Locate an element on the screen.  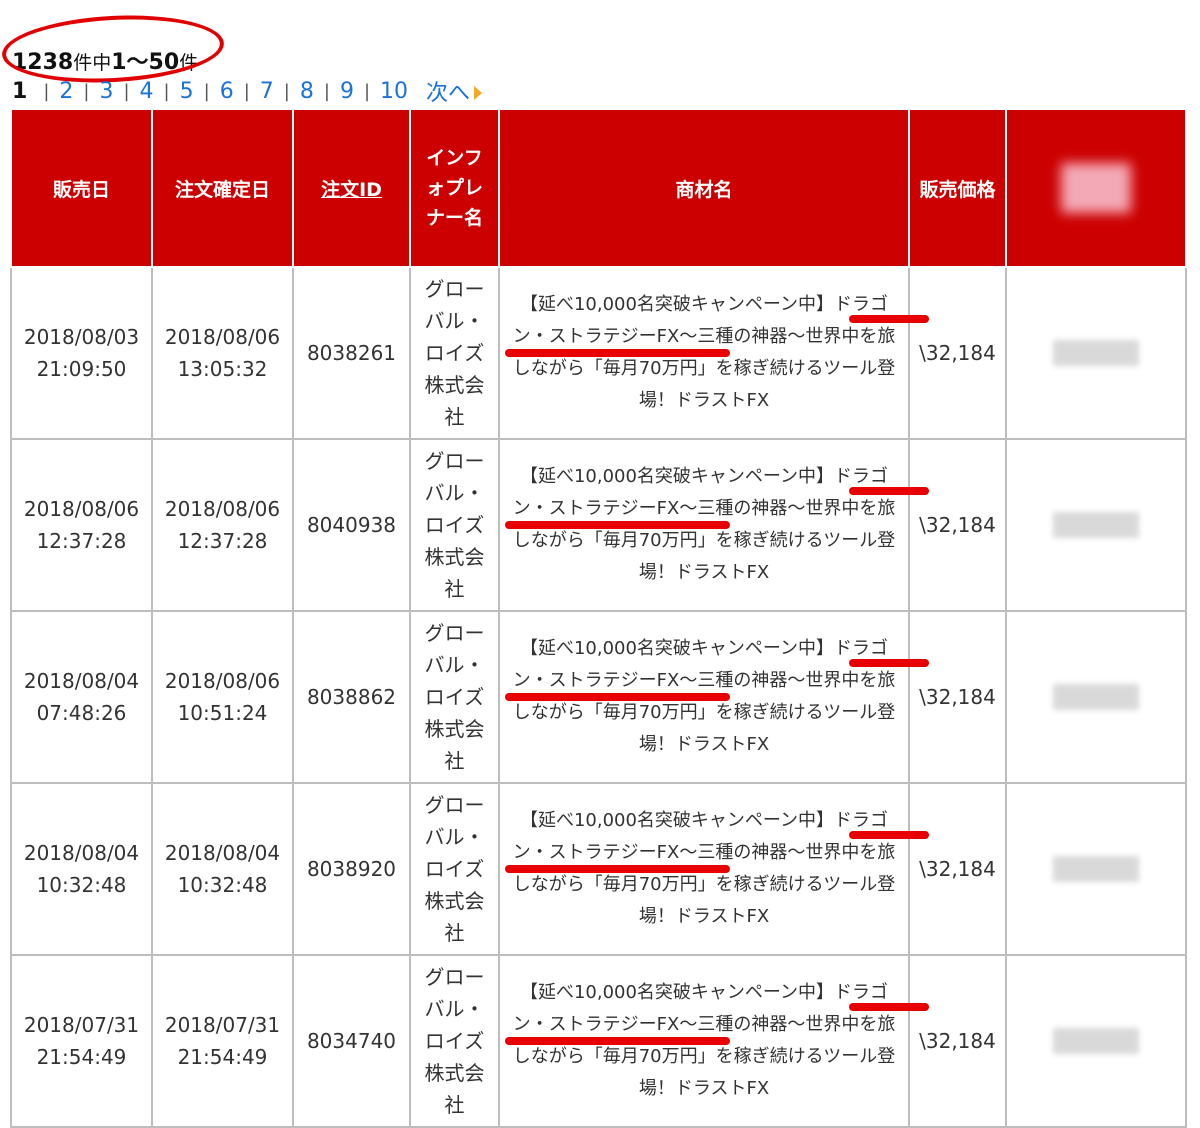
table-header-row: 販売日 注文確定日 注文ID インフォプレナー名 商材名 販売価格 is located at coordinates (598, 188).